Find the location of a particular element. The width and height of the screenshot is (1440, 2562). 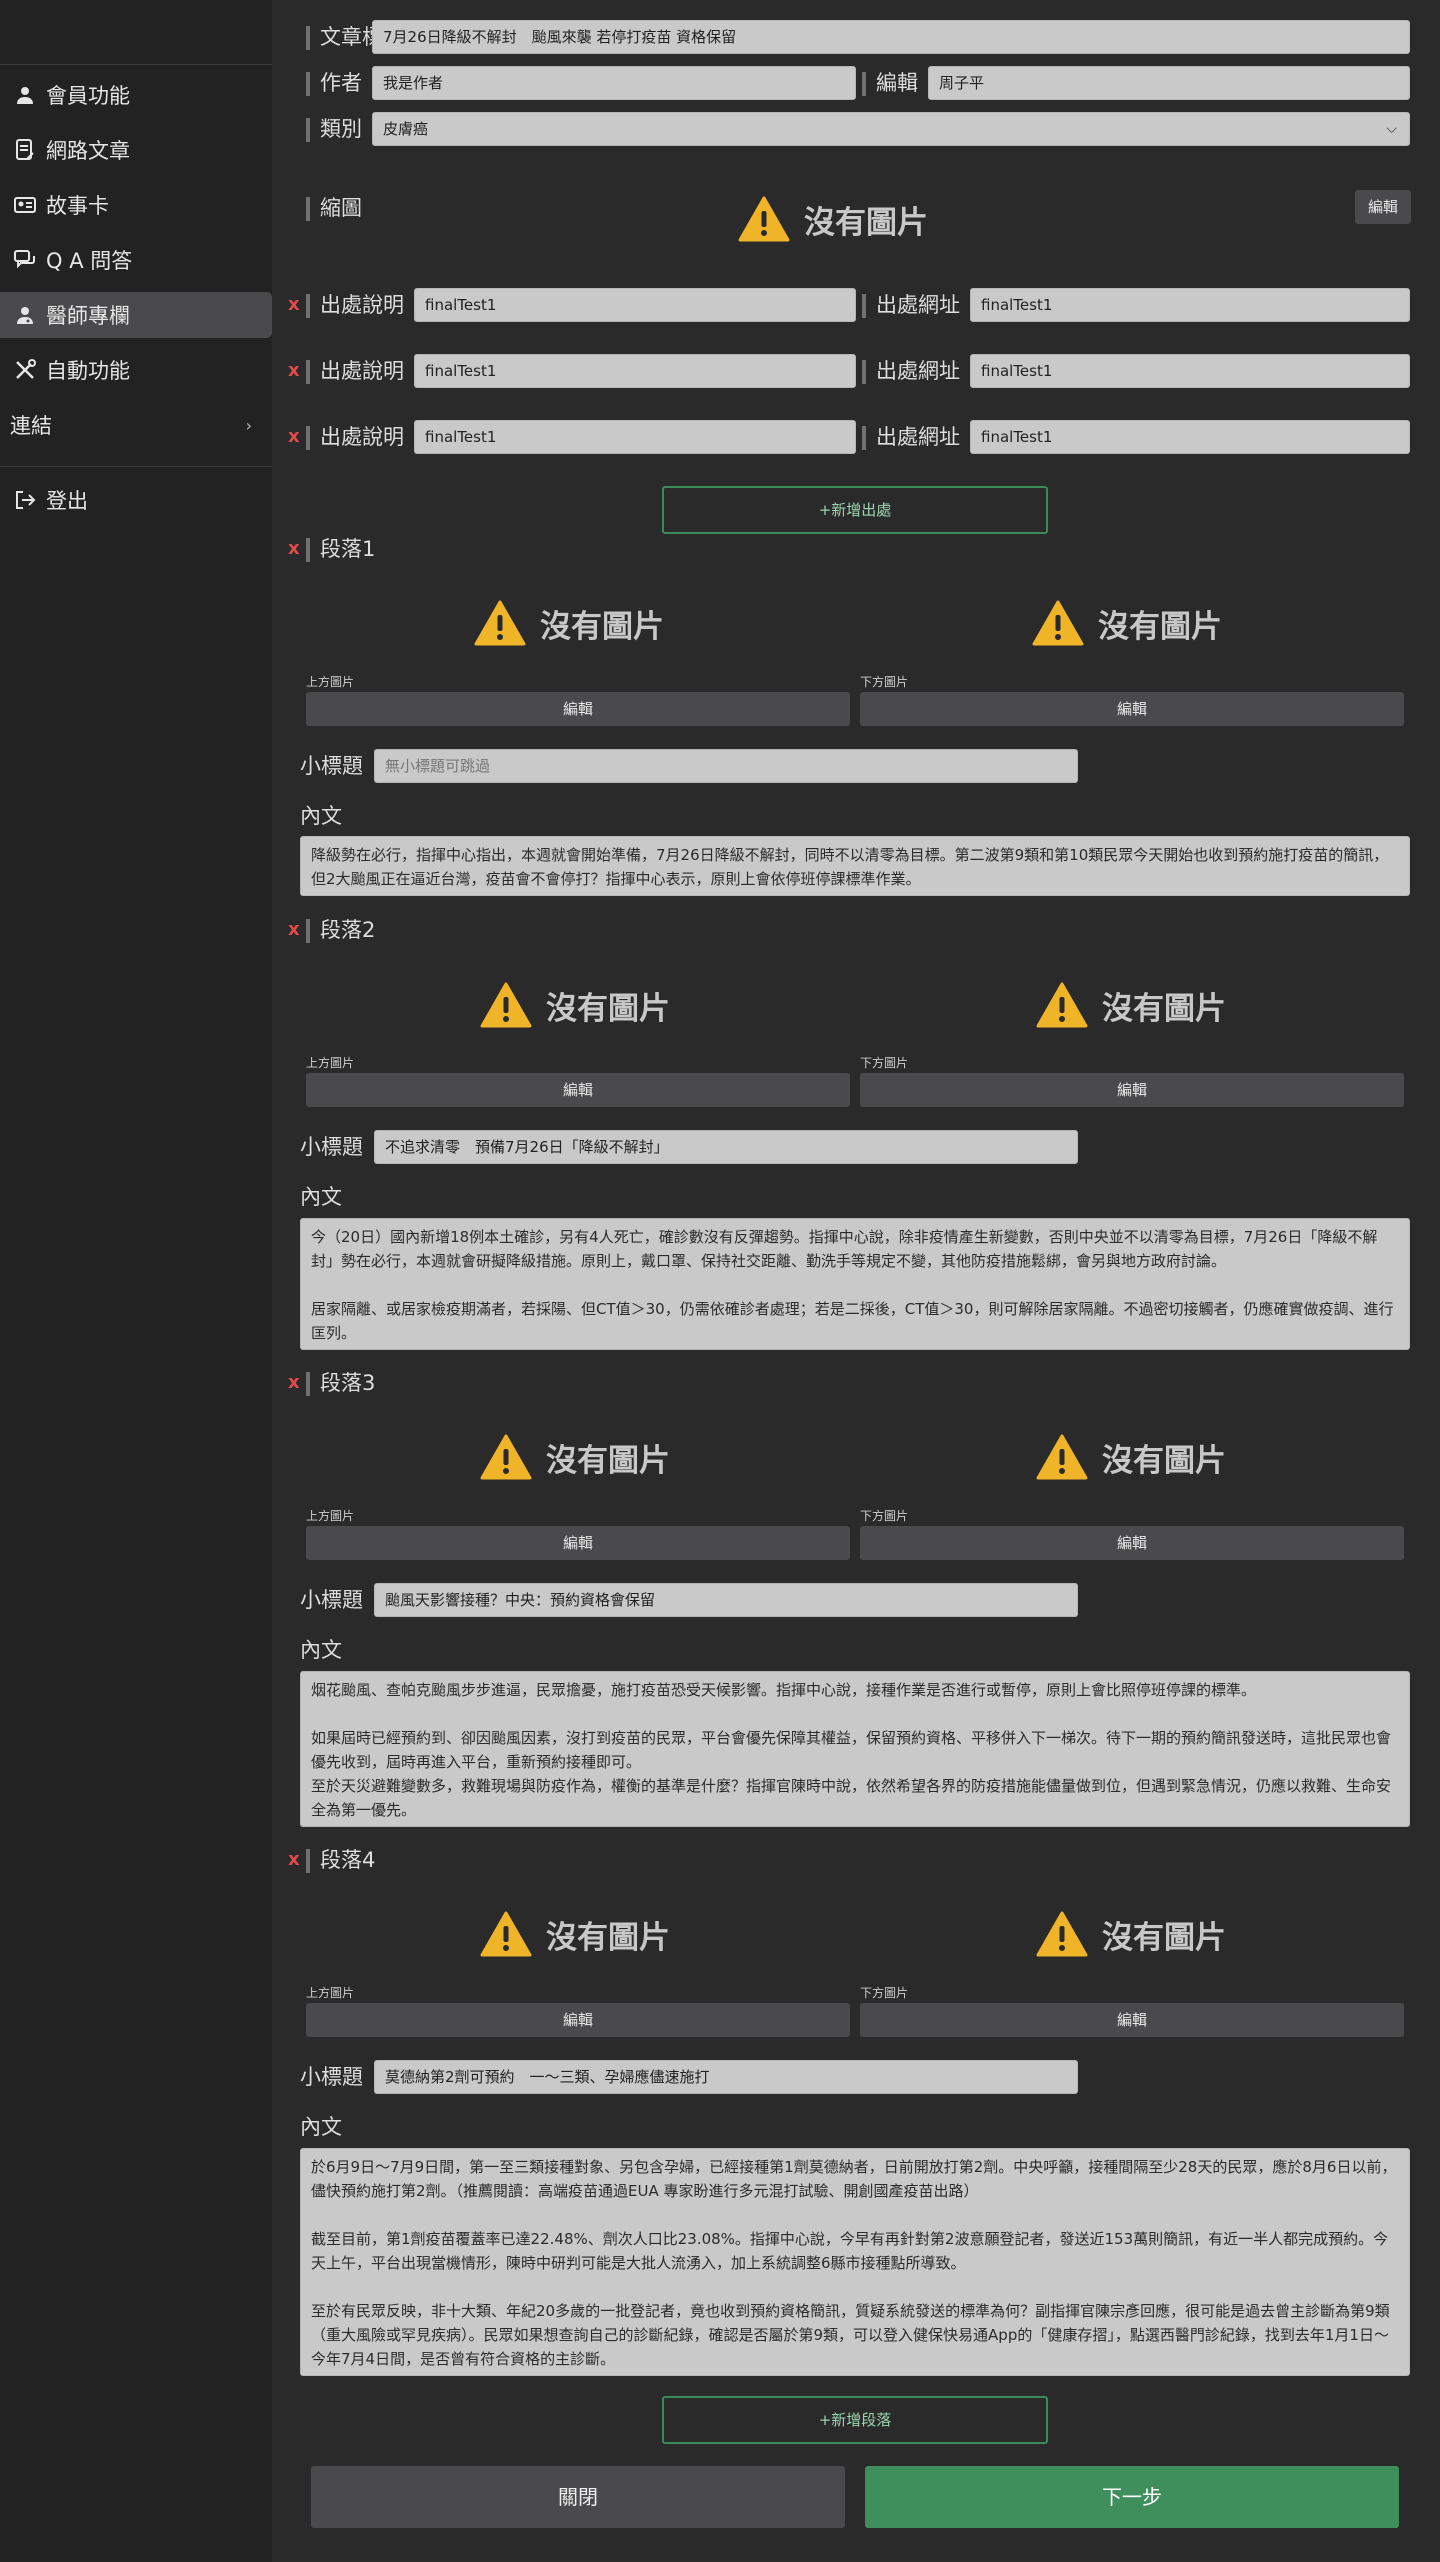

paragraph-title: 段落3 is located at coordinates (340, 1383).